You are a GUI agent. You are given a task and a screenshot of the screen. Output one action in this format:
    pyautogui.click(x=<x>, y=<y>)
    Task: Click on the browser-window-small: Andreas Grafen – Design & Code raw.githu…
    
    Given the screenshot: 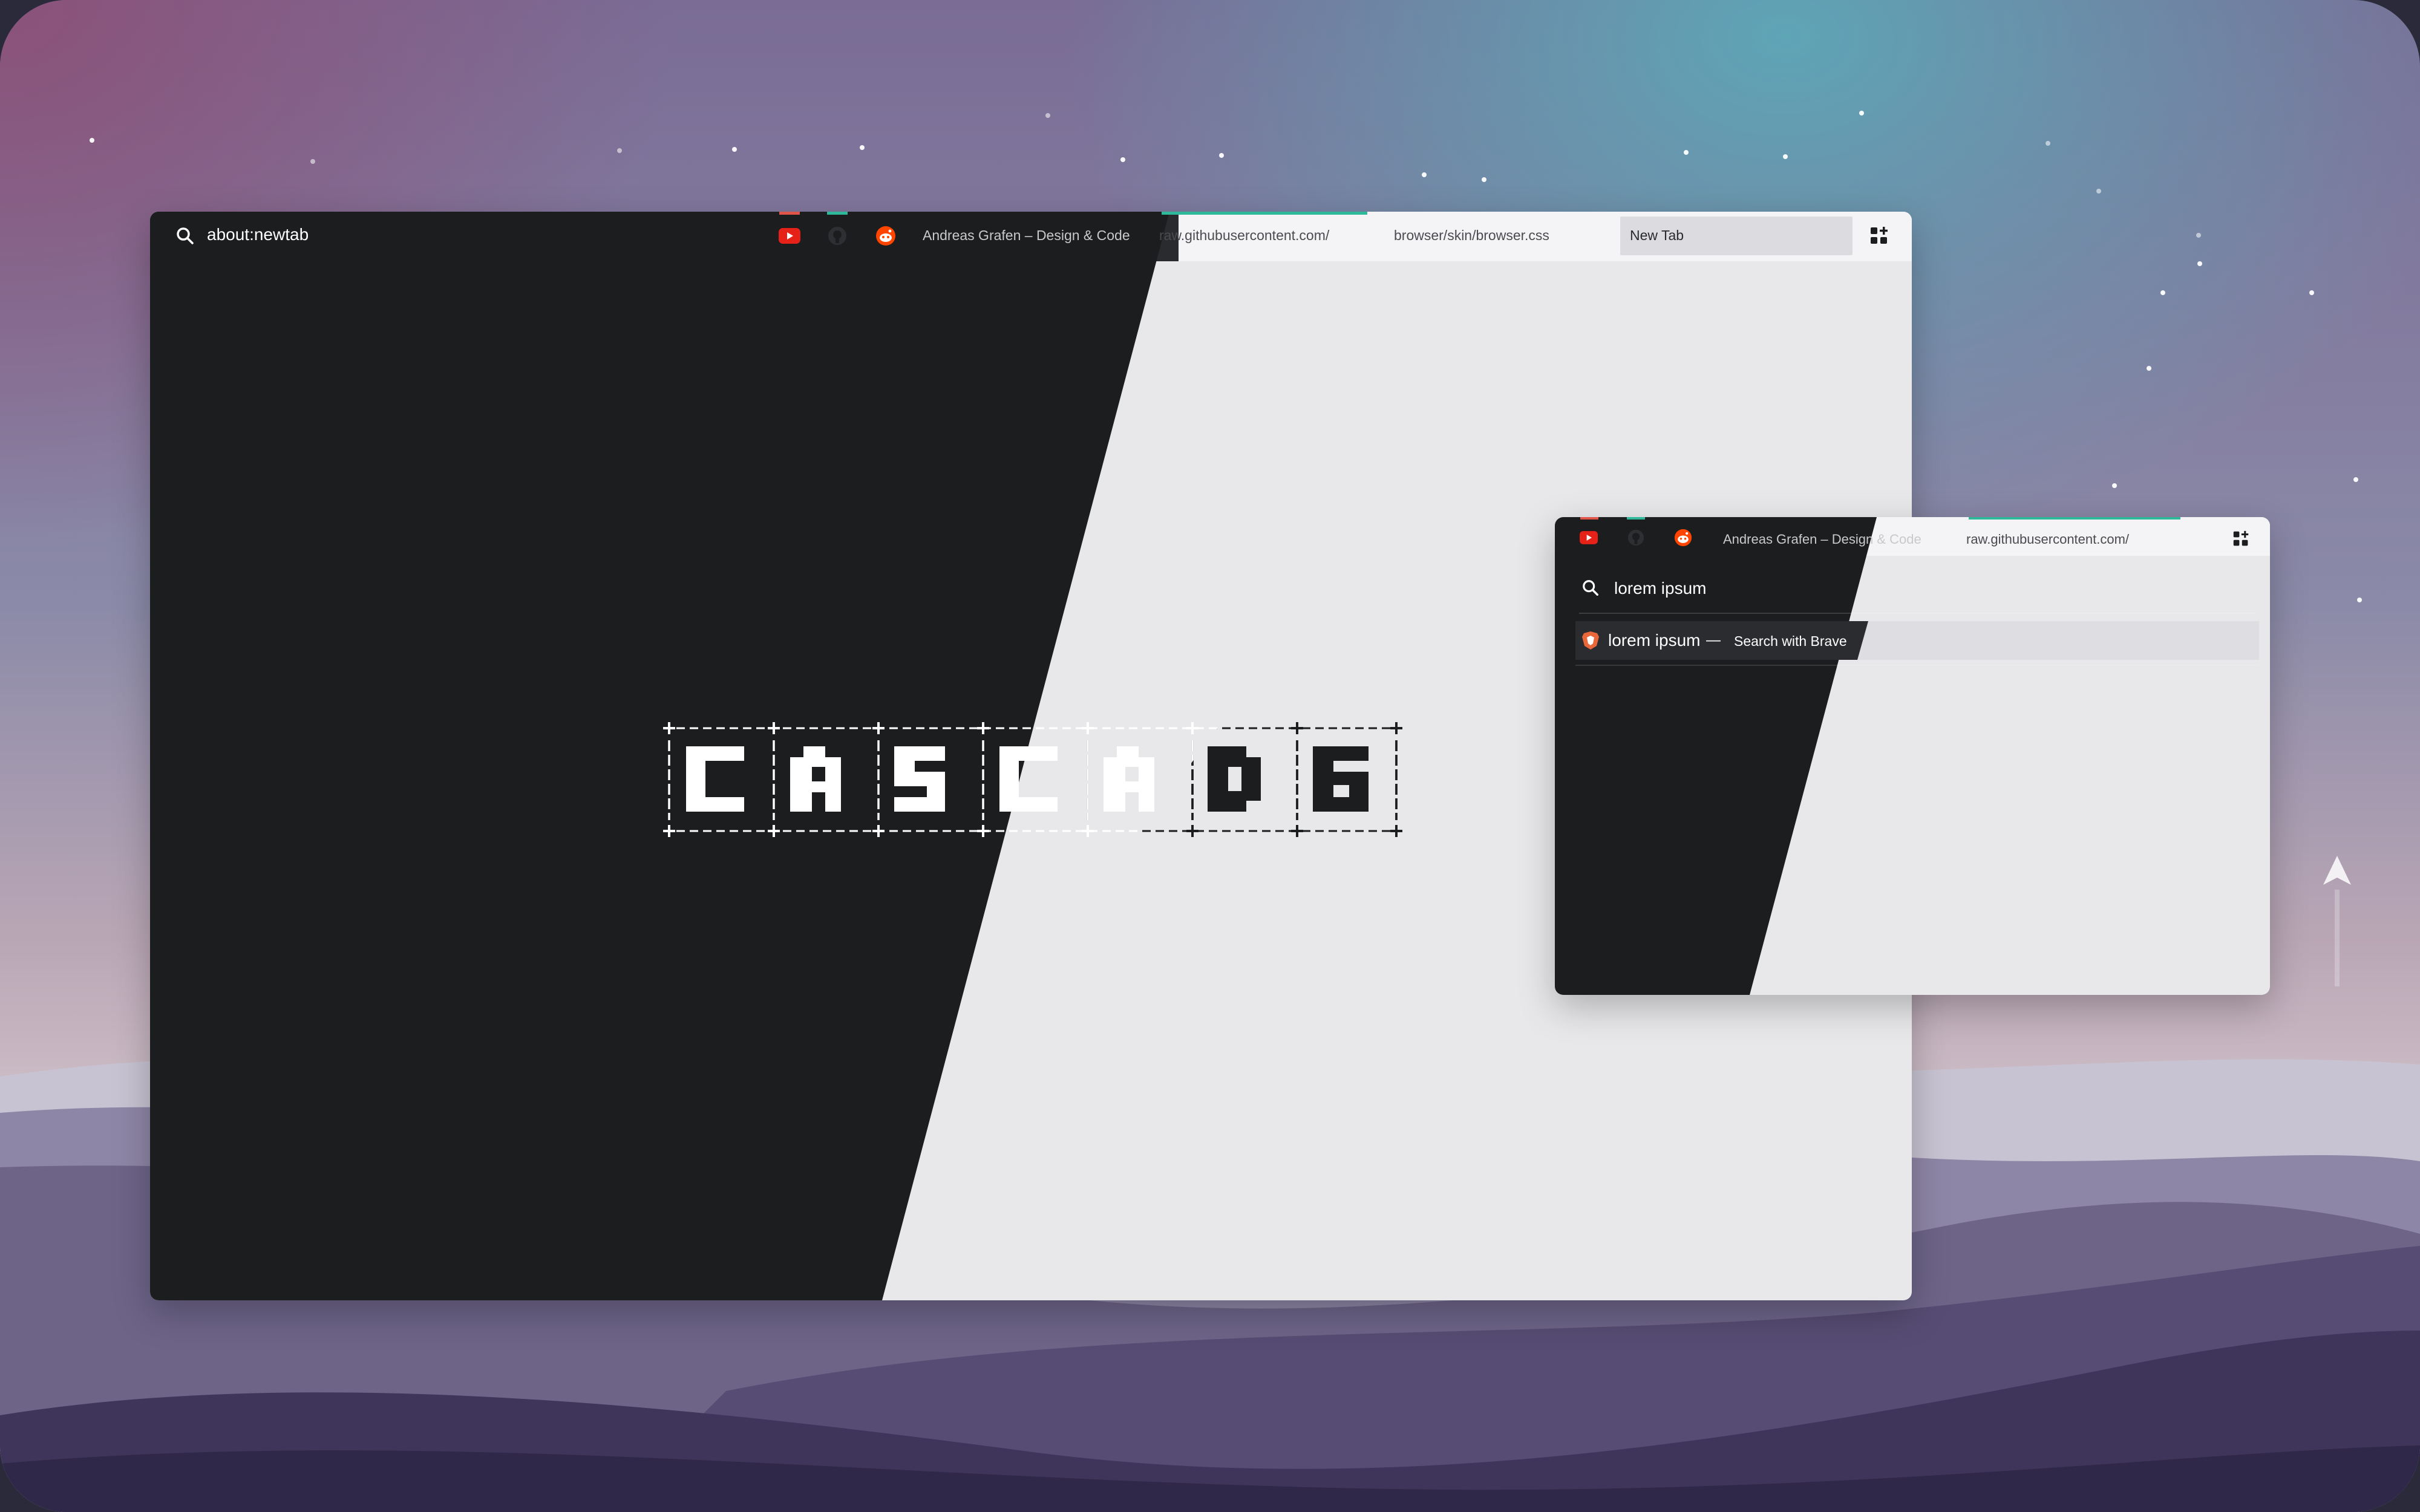 What is the action you would take?
    pyautogui.click(x=1912, y=756)
    